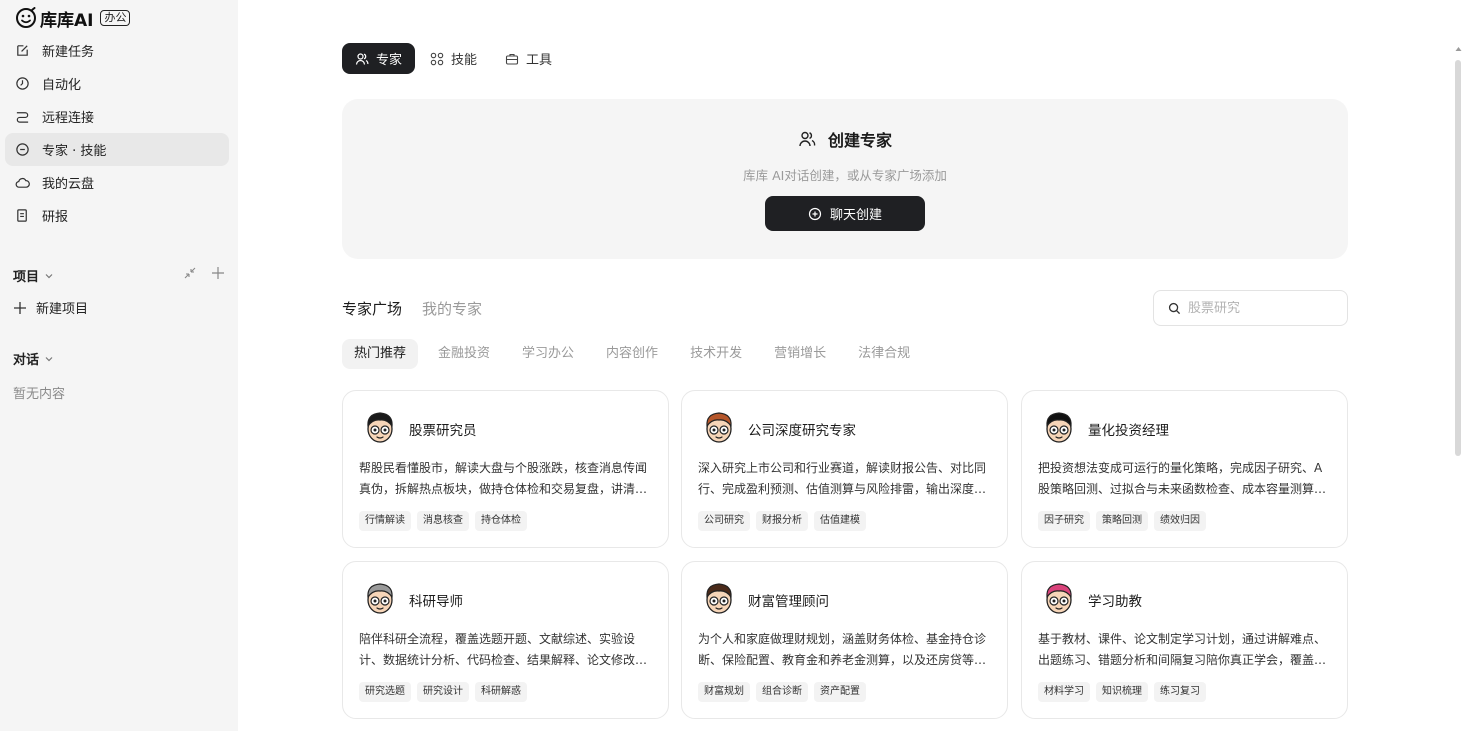 This screenshot has height=731, width=1462. I want to click on expert-icon, so click(22, 149).